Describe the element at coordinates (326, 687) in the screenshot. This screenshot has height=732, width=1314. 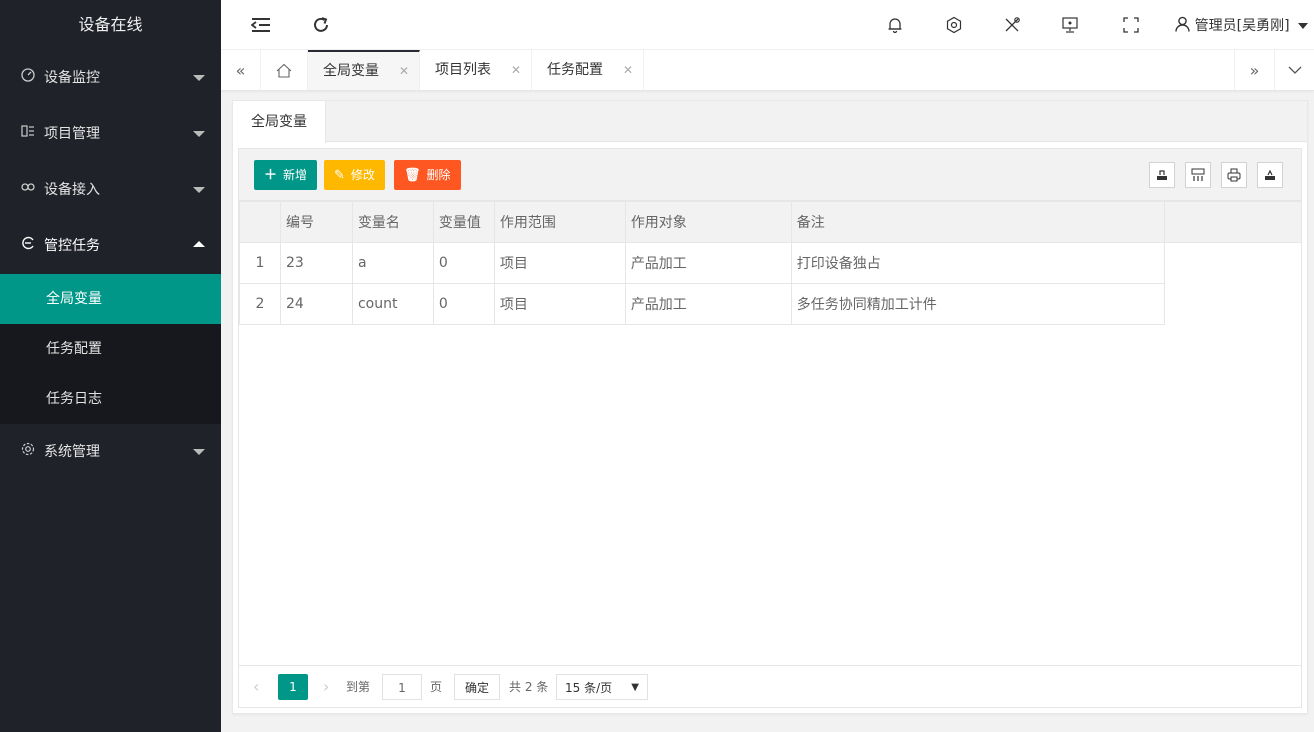
I see `next-page-icon: ›` at that location.